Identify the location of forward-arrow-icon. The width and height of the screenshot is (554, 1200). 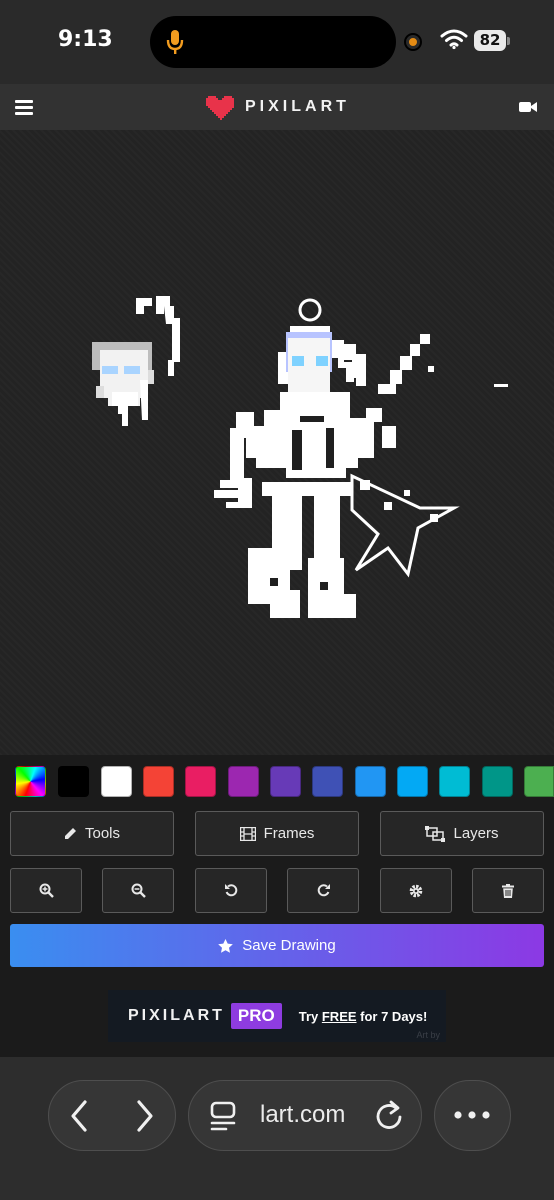
(145, 1116).